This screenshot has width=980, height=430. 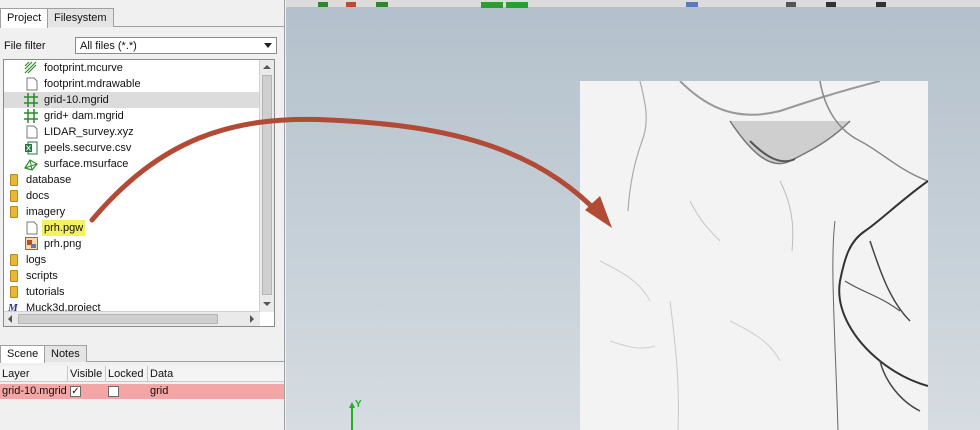 What do you see at coordinates (131, 244) in the screenshot?
I see `tree-item: prh.png` at bounding box center [131, 244].